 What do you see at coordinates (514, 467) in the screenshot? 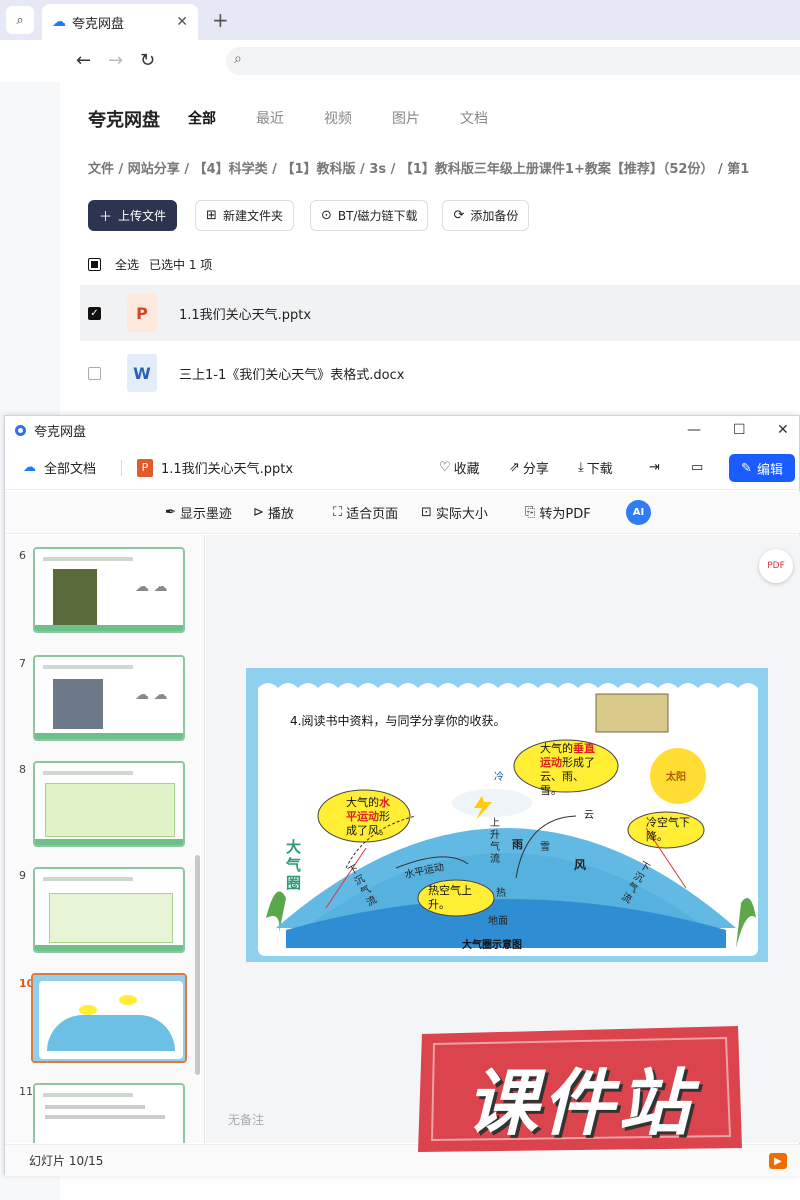
I see `share-icon: ⇗` at bounding box center [514, 467].